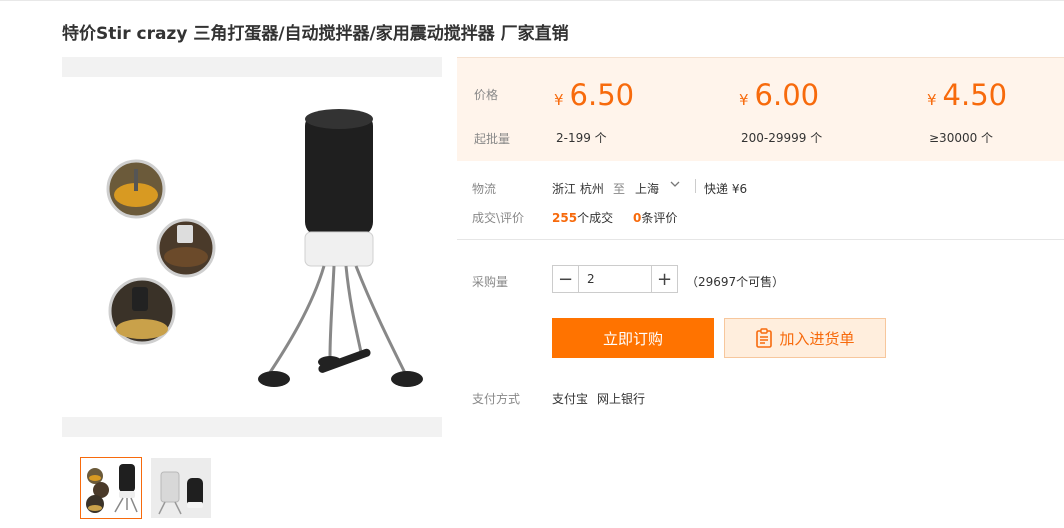 This screenshot has height=528, width=1064. Describe the element at coordinates (782, 138) in the screenshot. I see `quantity-range-2: 200-29999 个` at that location.